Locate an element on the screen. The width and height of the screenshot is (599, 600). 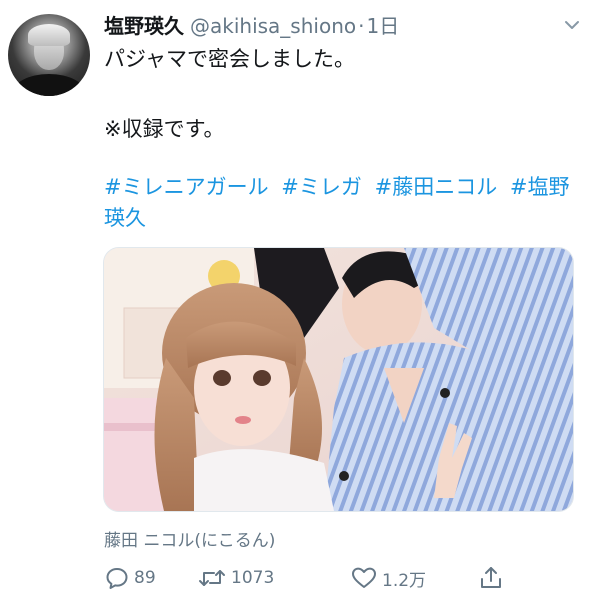
chevron-down-icon is located at coordinates (572, 25).